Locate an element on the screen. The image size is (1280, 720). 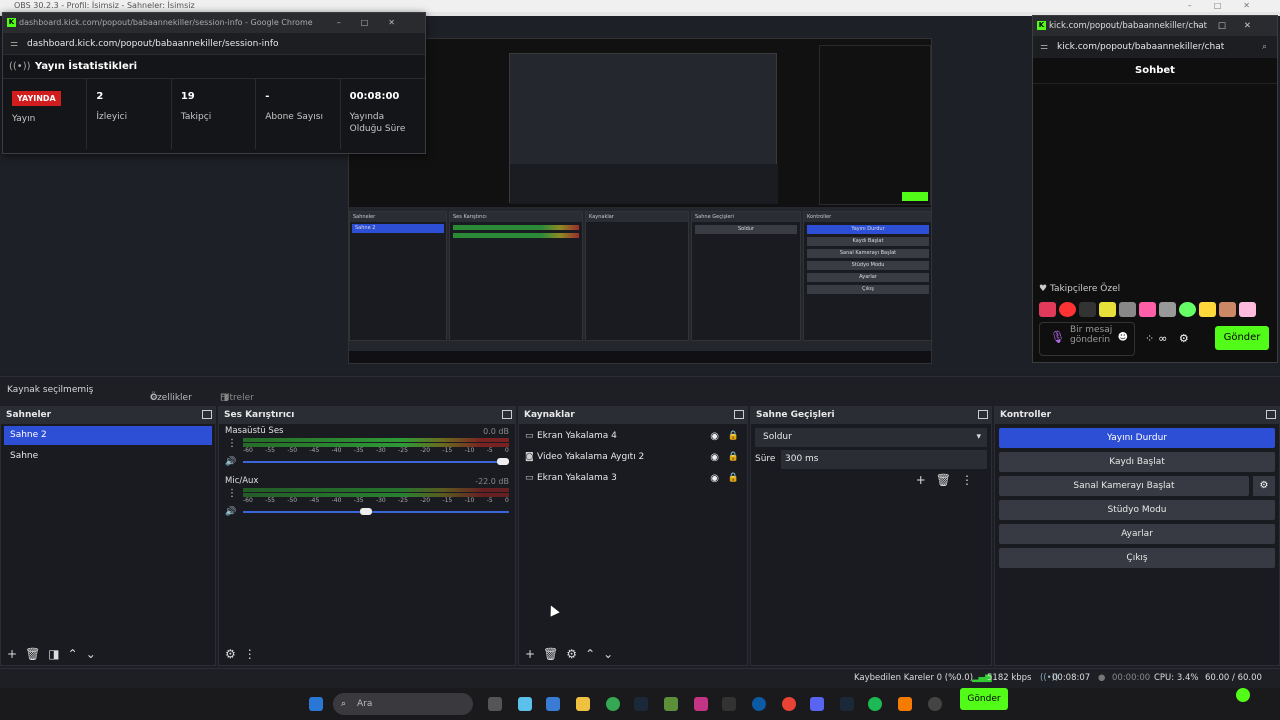
chat-message-input: 🎙 Bir mesaj gönderin ☻ is located at coordinates (1087, 339).